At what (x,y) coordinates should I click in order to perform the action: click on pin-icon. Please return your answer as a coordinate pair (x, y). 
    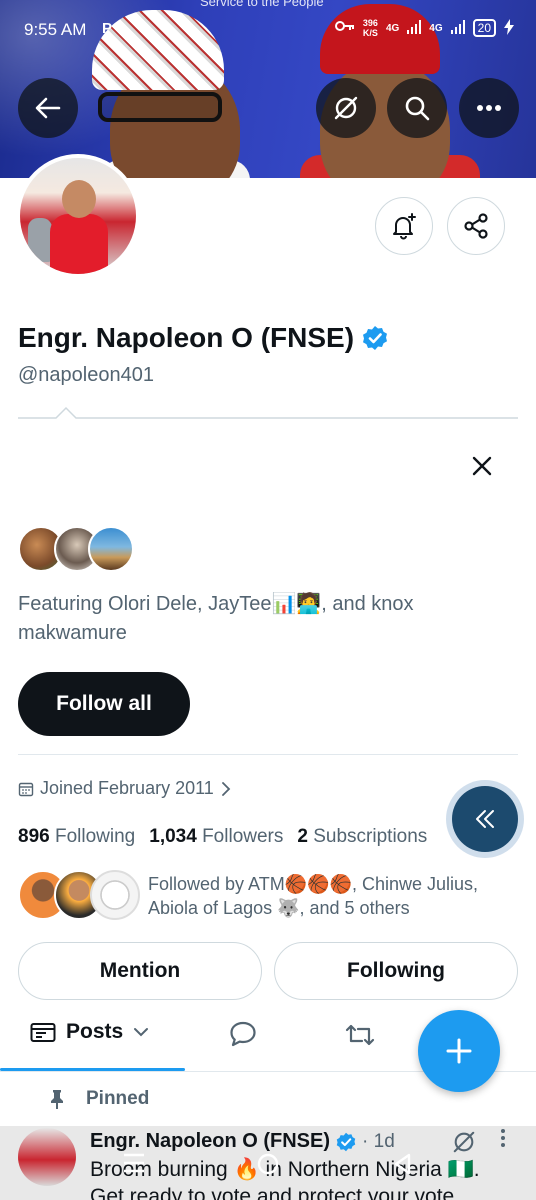
    Looking at the image, I should click on (57, 1099).